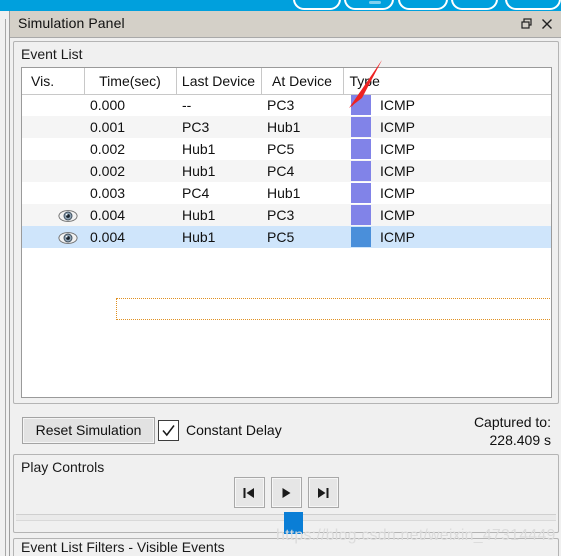  I want to click on column-header-type: Type, so click(447, 81).